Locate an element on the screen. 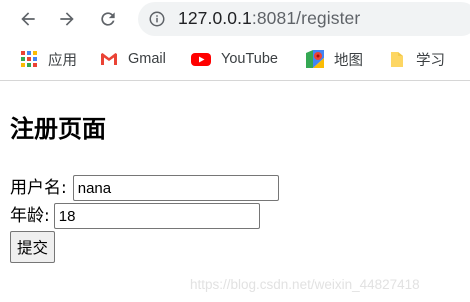 The image size is (470, 302). url-path: :8081/register is located at coordinates (306, 18).